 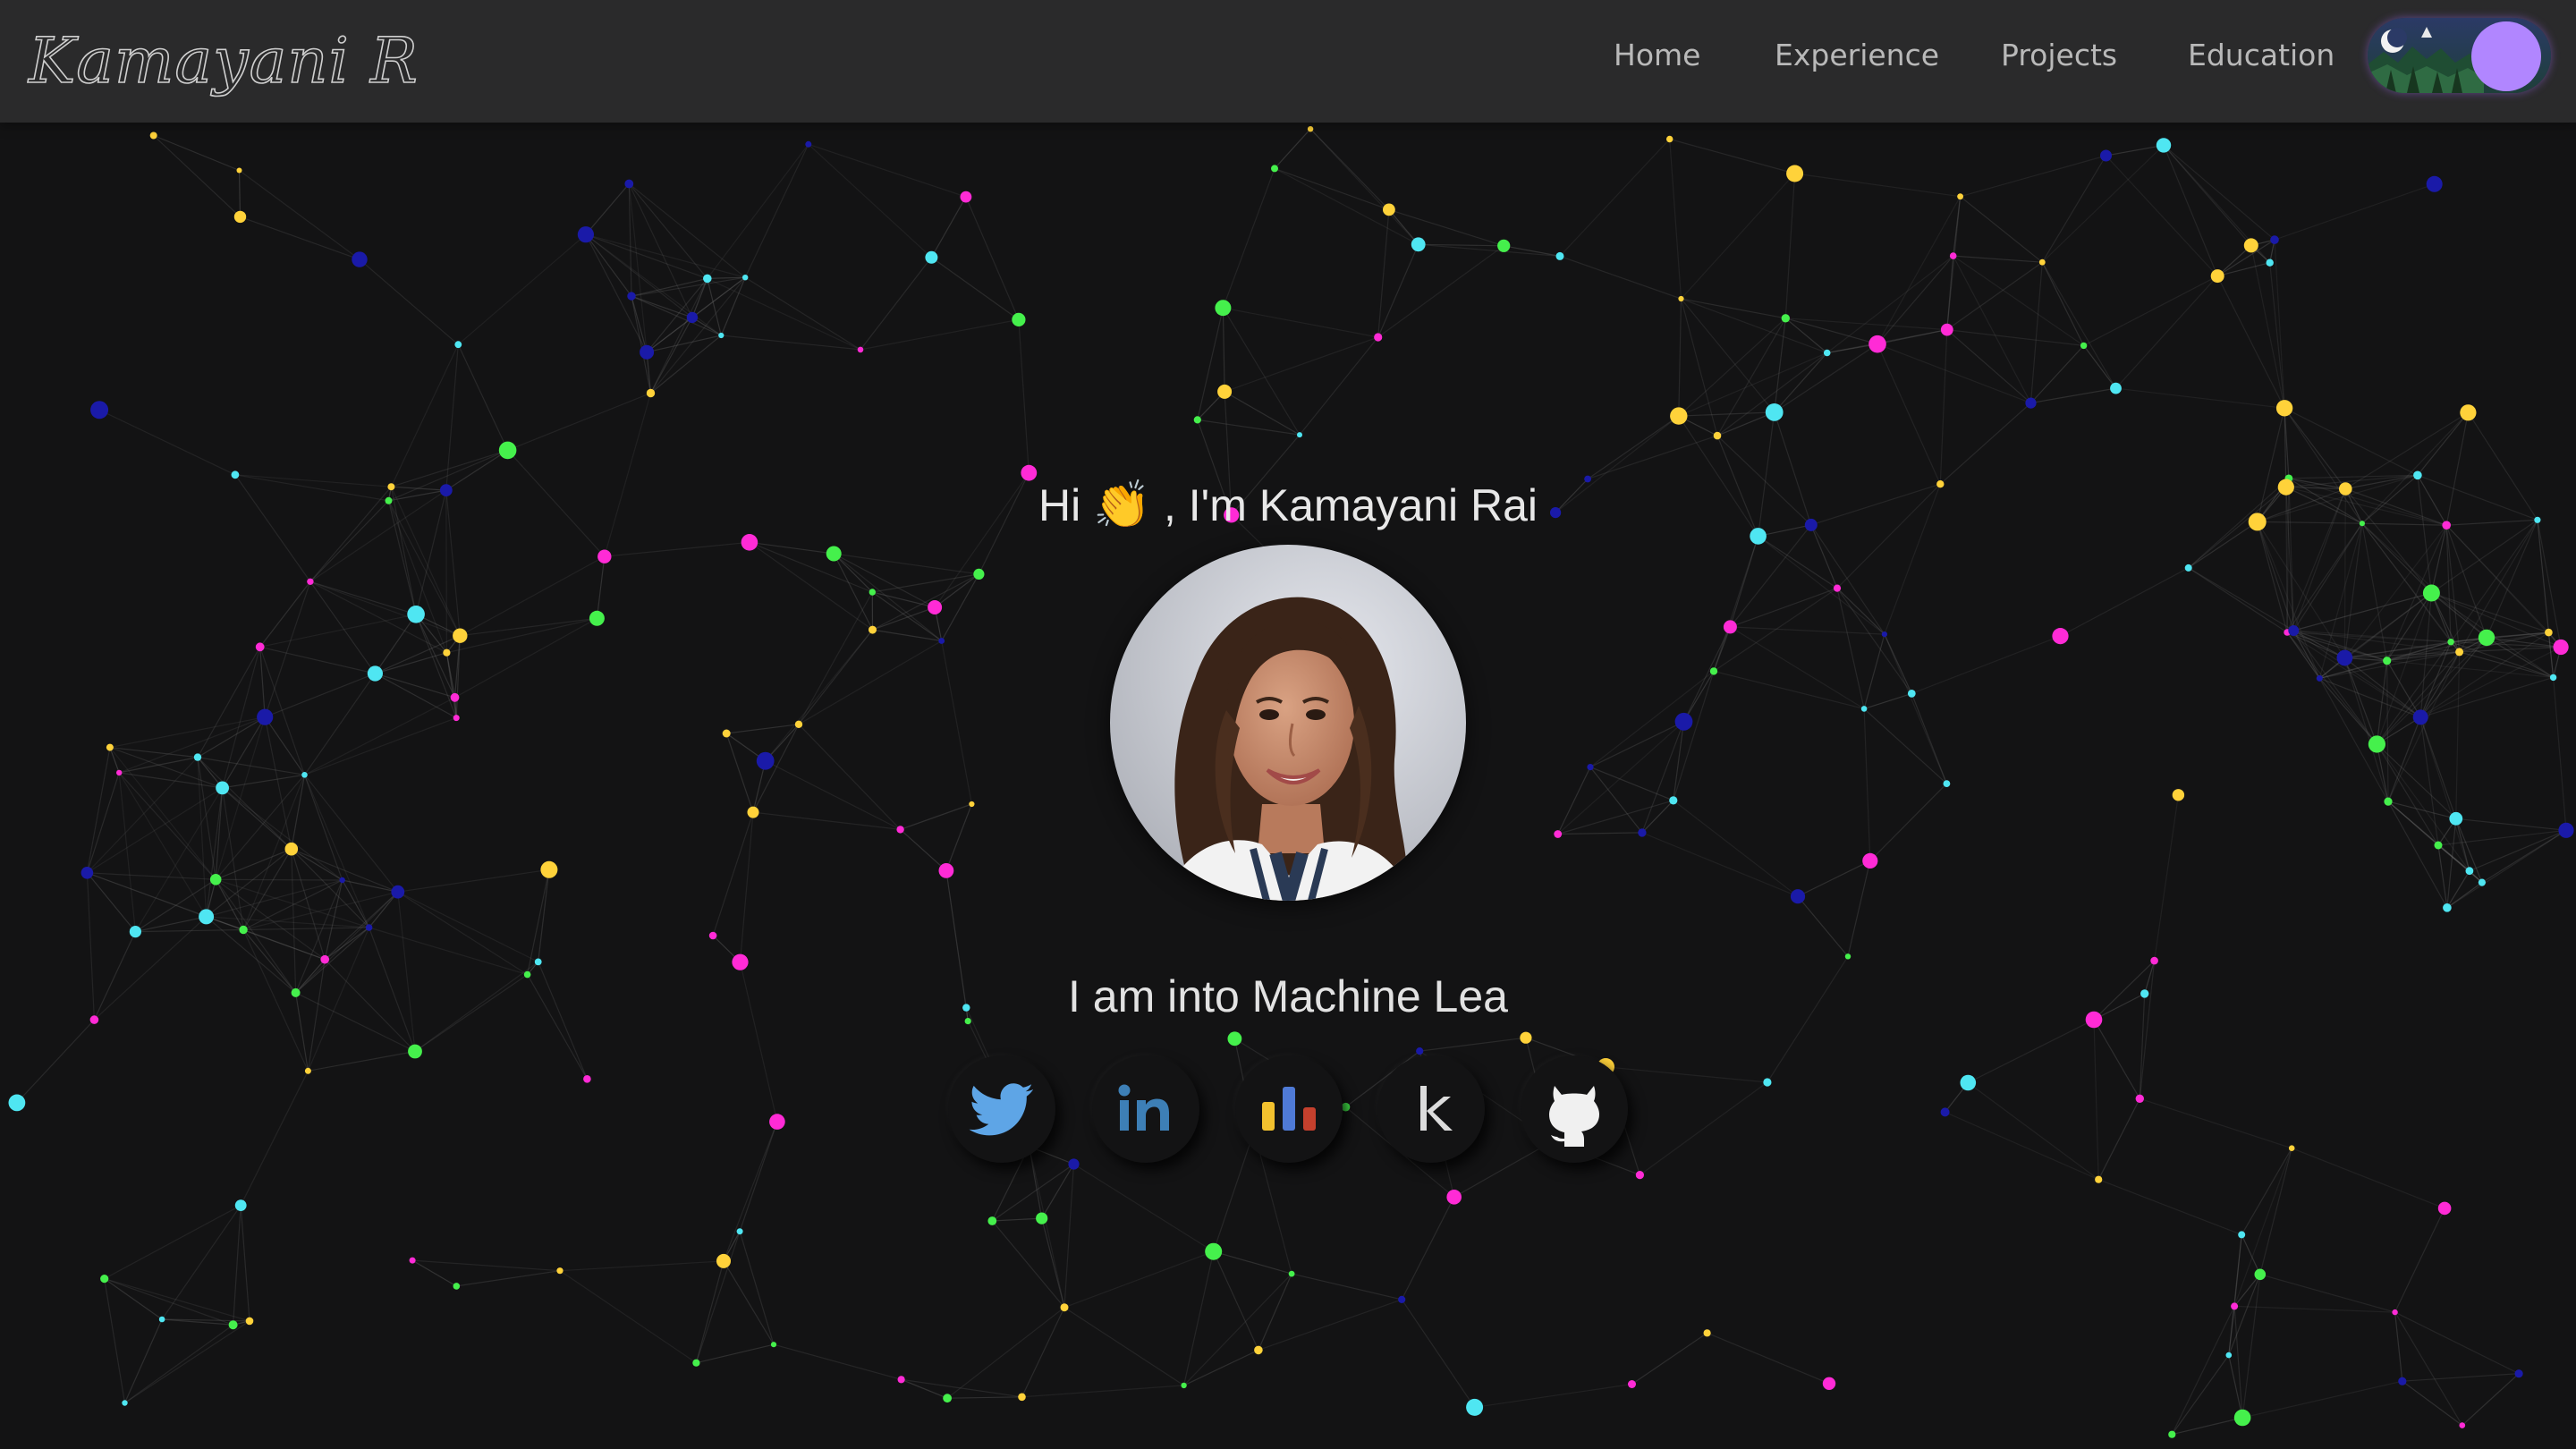 What do you see at coordinates (1288, 723) in the screenshot?
I see `profile-portrait` at bounding box center [1288, 723].